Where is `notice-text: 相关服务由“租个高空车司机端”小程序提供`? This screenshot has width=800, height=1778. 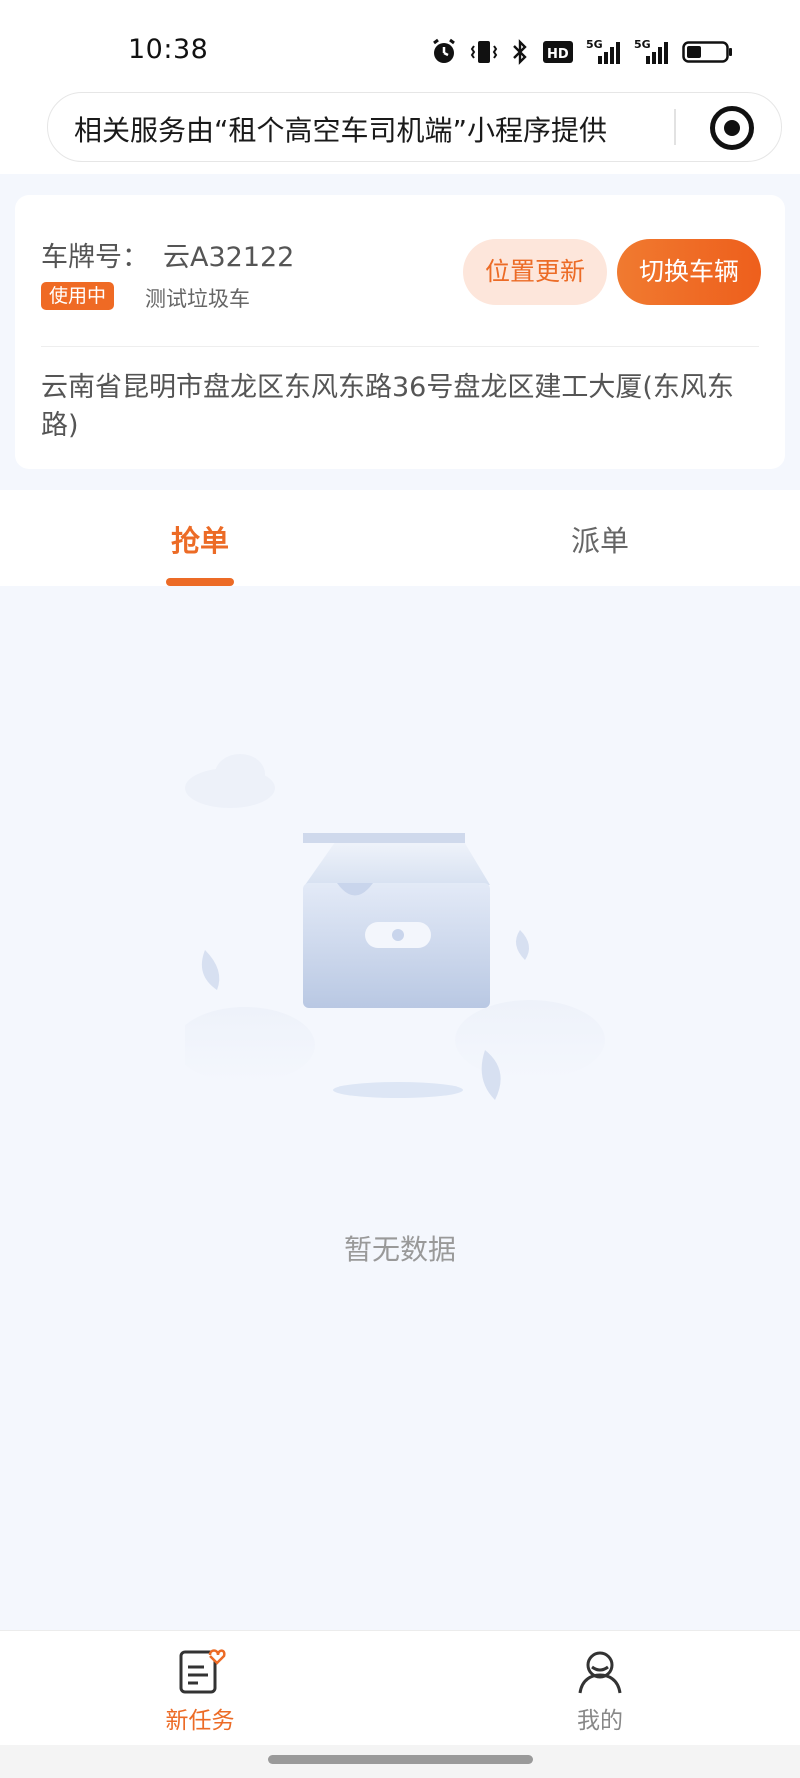
notice-text: 相关服务由“租个高空车司机端”小程序提供 is located at coordinates (341, 130).